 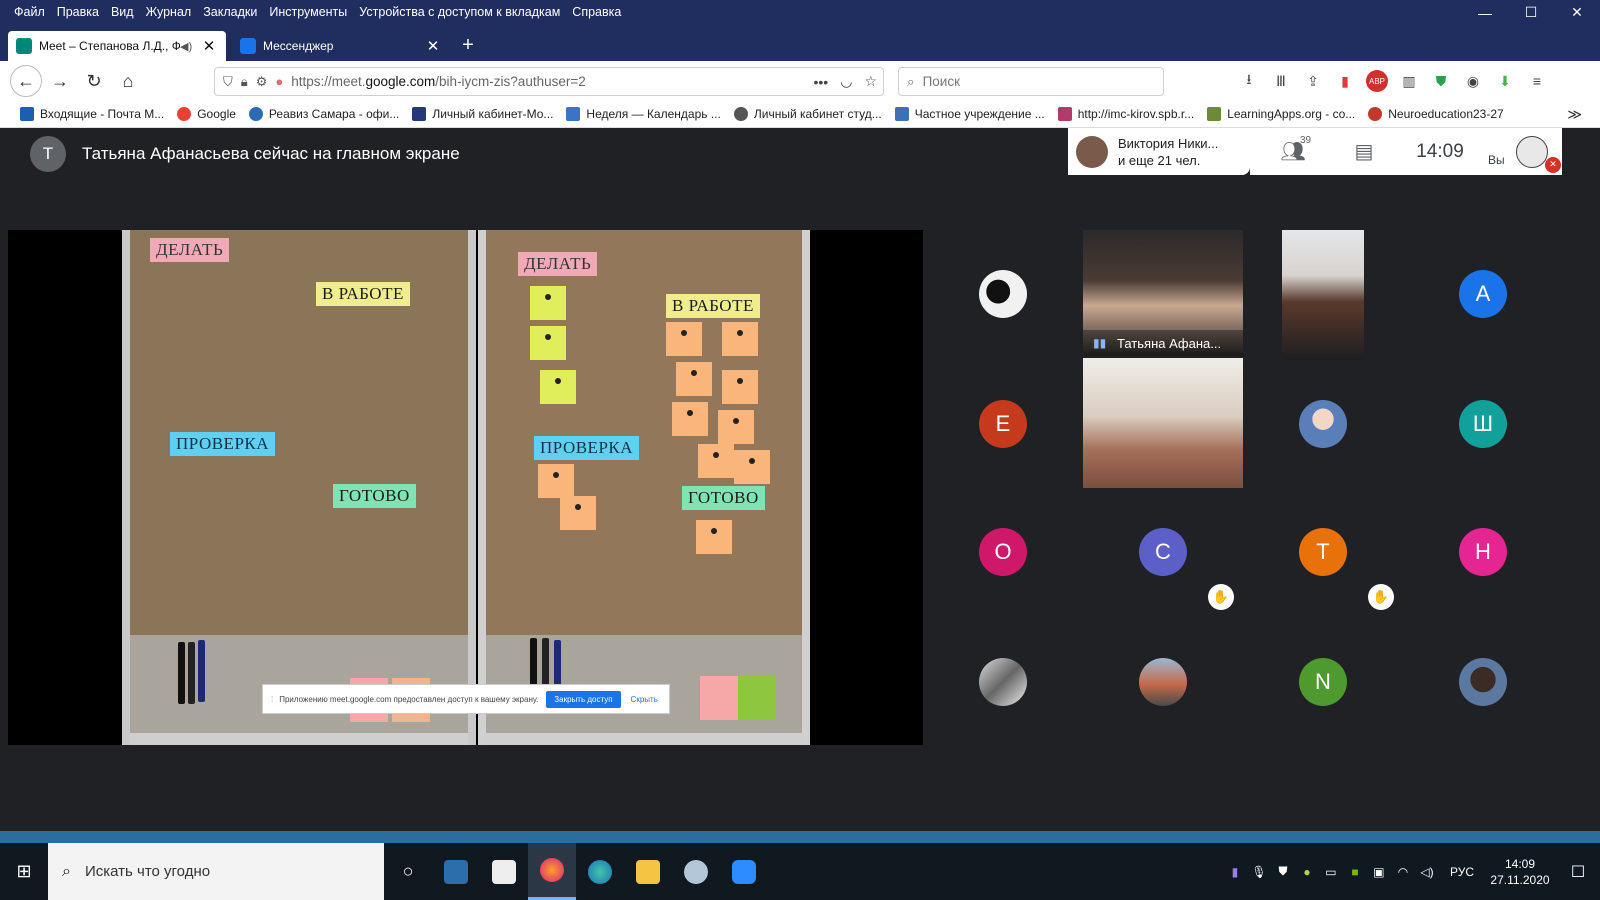 What do you see at coordinates (1377, 81) in the screenshot?
I see `adblock-icon: ABP` at bounding box center [1377, 81].